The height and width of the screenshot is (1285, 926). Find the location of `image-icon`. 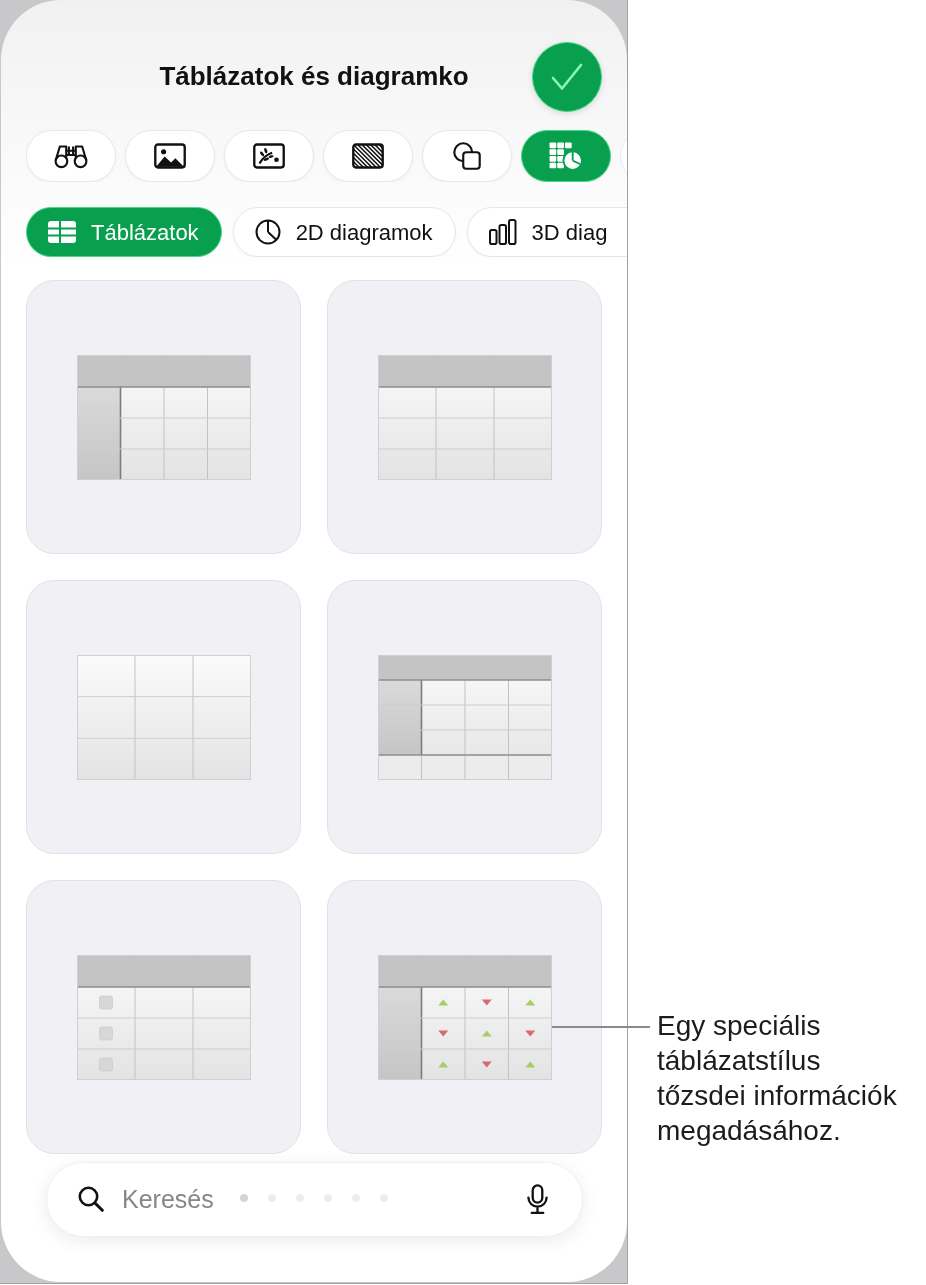

image-icon is located at coordinates (170, 156).